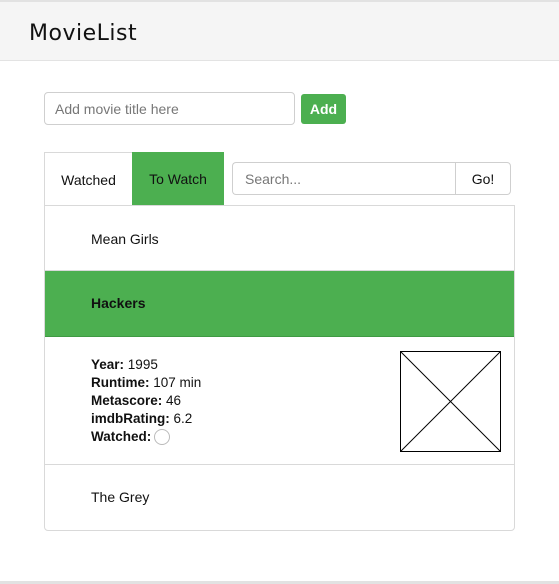 The width and height of the screenshot is (559, 584). What do you see at coordinates (279, 238) in the screenshot?
I see `movie-row: Mean Girls` at bounding box center [279, 238].